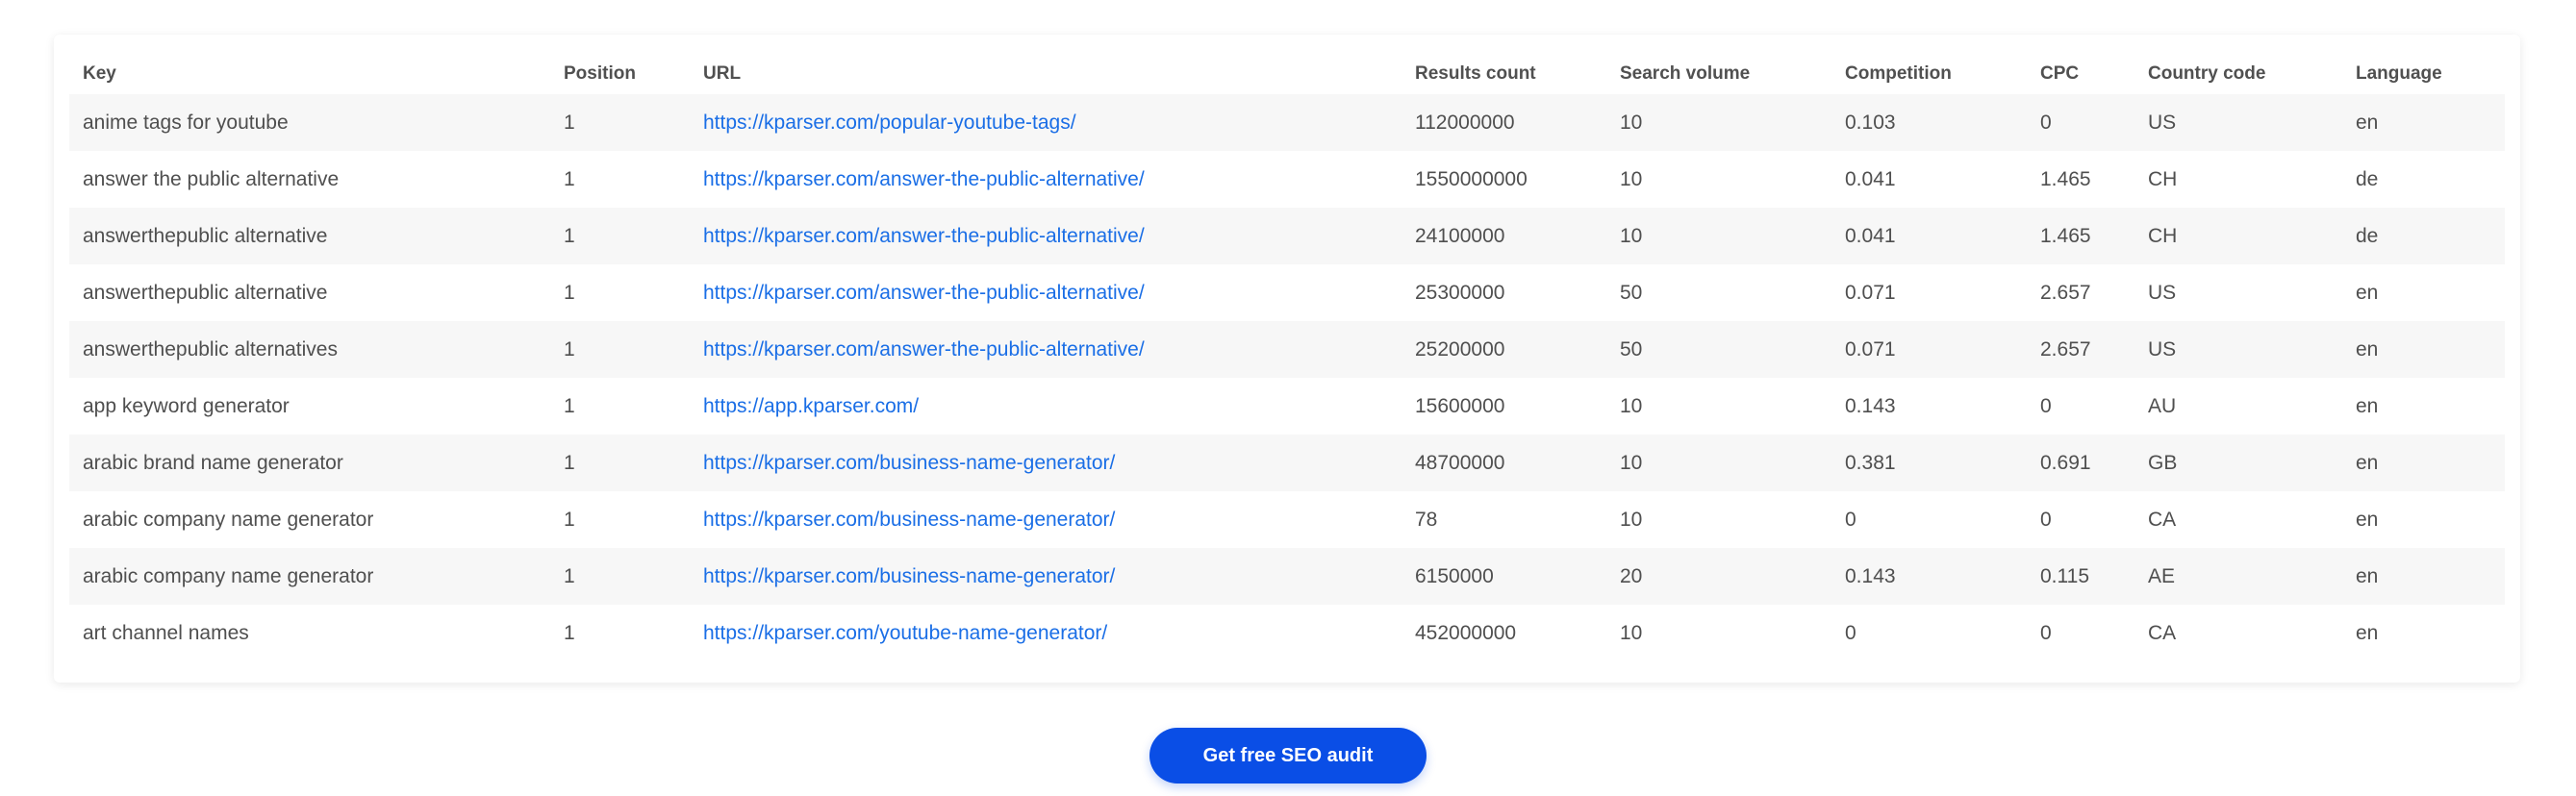  I want to click on cpc-cell: 0.691, so click(2080, 463).